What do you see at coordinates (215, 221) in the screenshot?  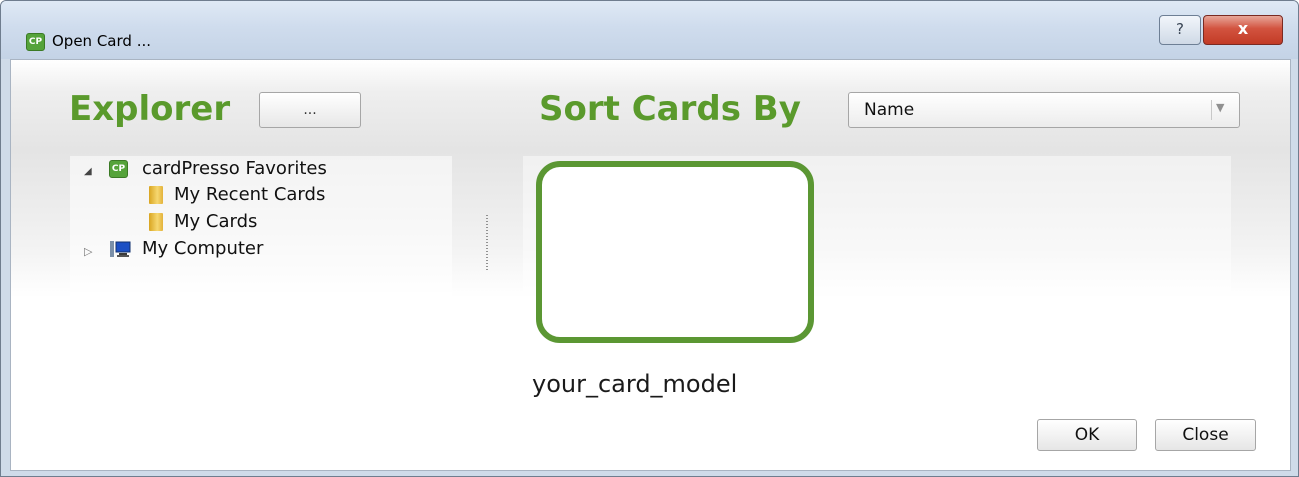 I see `tree-item-my-cards: My Cards` at bounding box center [215, 221].